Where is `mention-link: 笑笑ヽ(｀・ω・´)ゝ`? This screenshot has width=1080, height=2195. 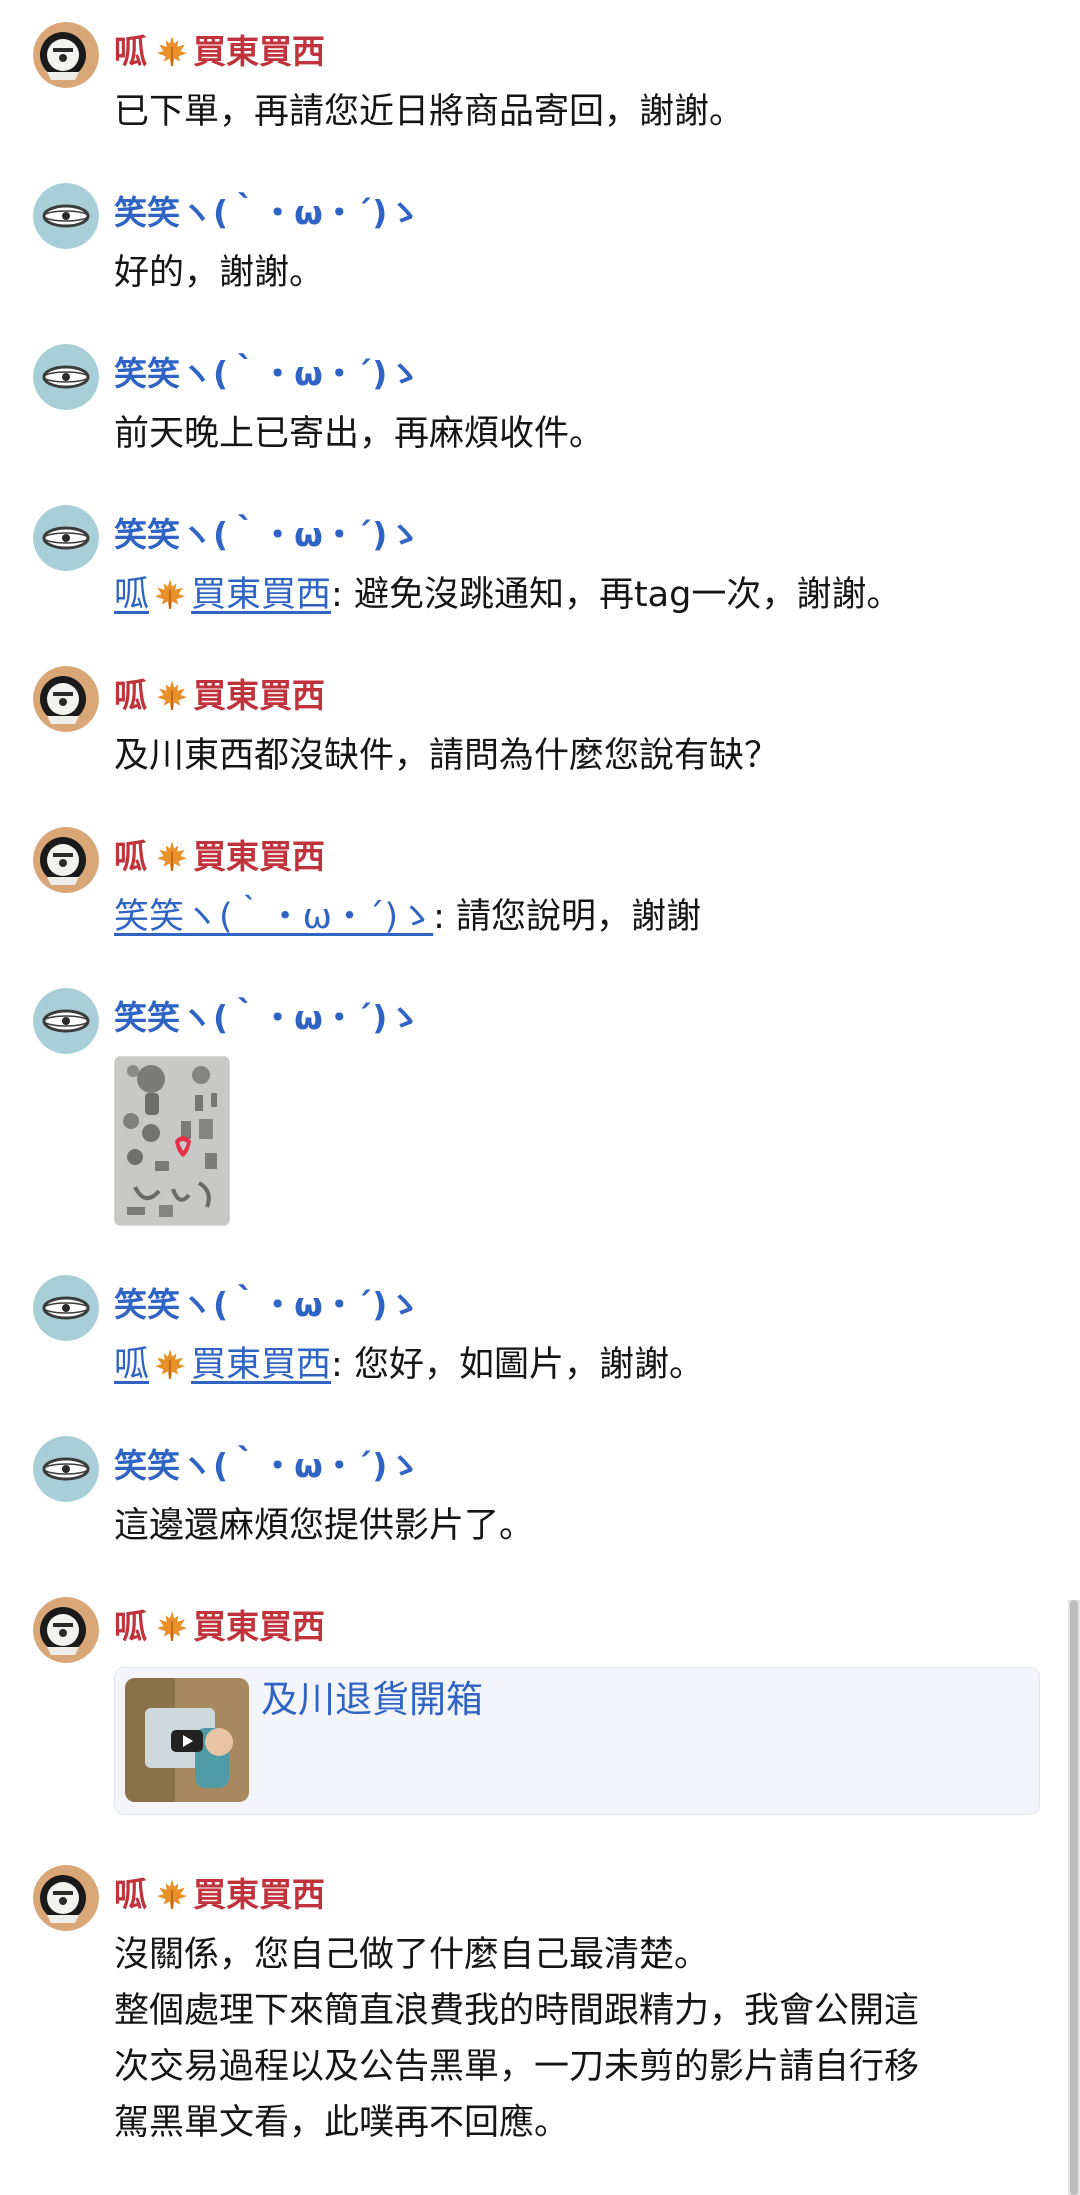
mention-link: 笑笑ヽ(｀・ω・´)ゝ is located at coordinates (273, 917).